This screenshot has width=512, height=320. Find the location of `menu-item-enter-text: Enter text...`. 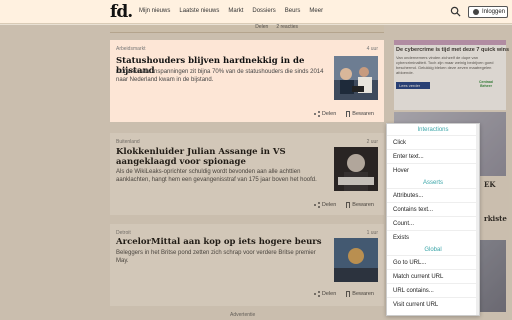

menu-item-enter-text: Enter text... is located at coordinates (433, 156).